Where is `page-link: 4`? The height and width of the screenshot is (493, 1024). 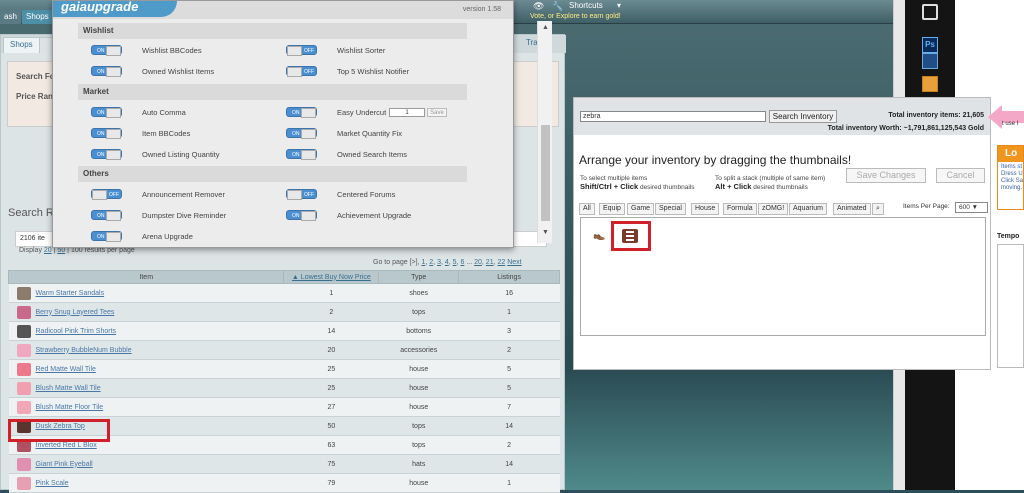
page-link: 4 is located at coordinates (447, 262).